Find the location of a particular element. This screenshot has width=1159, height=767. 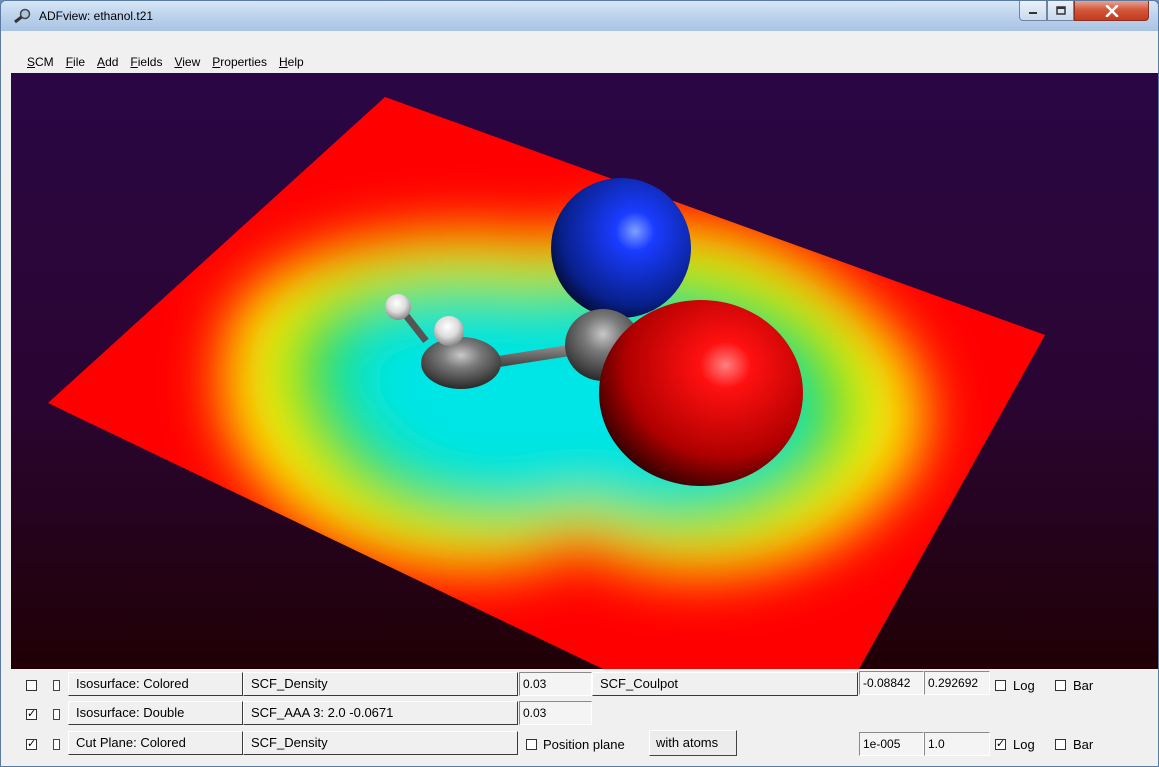

row1-log-checkbox is located at coordinates (1000, 685).